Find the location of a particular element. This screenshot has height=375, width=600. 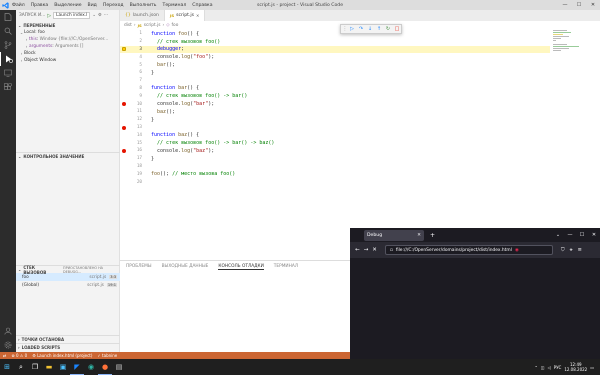

scope-block: › Block is located at coordinates (67, 53).